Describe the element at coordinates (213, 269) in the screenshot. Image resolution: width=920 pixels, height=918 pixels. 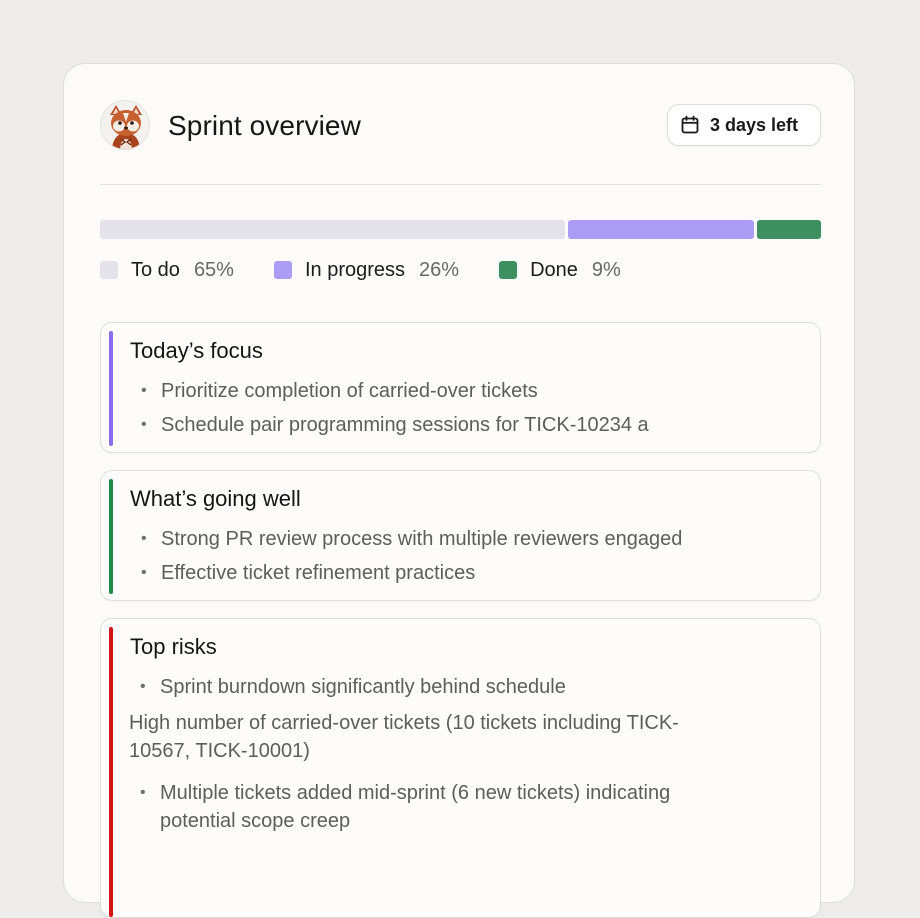
I see `legend-percent-todo: 65%` at that location.